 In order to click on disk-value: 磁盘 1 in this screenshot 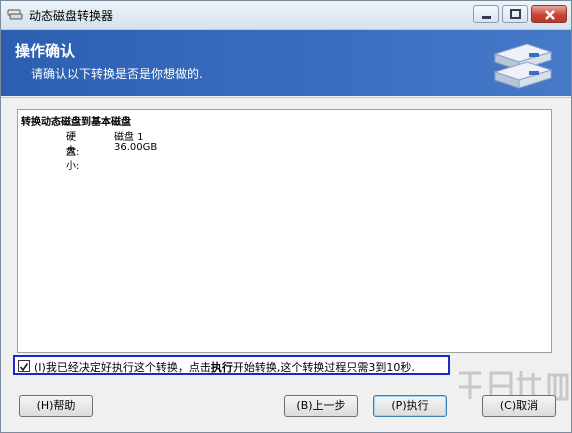, I will do `click(129, 137)`.